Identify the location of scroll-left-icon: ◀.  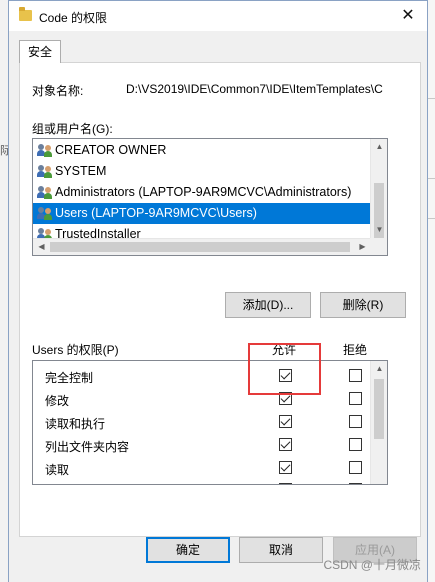
(41, 247).